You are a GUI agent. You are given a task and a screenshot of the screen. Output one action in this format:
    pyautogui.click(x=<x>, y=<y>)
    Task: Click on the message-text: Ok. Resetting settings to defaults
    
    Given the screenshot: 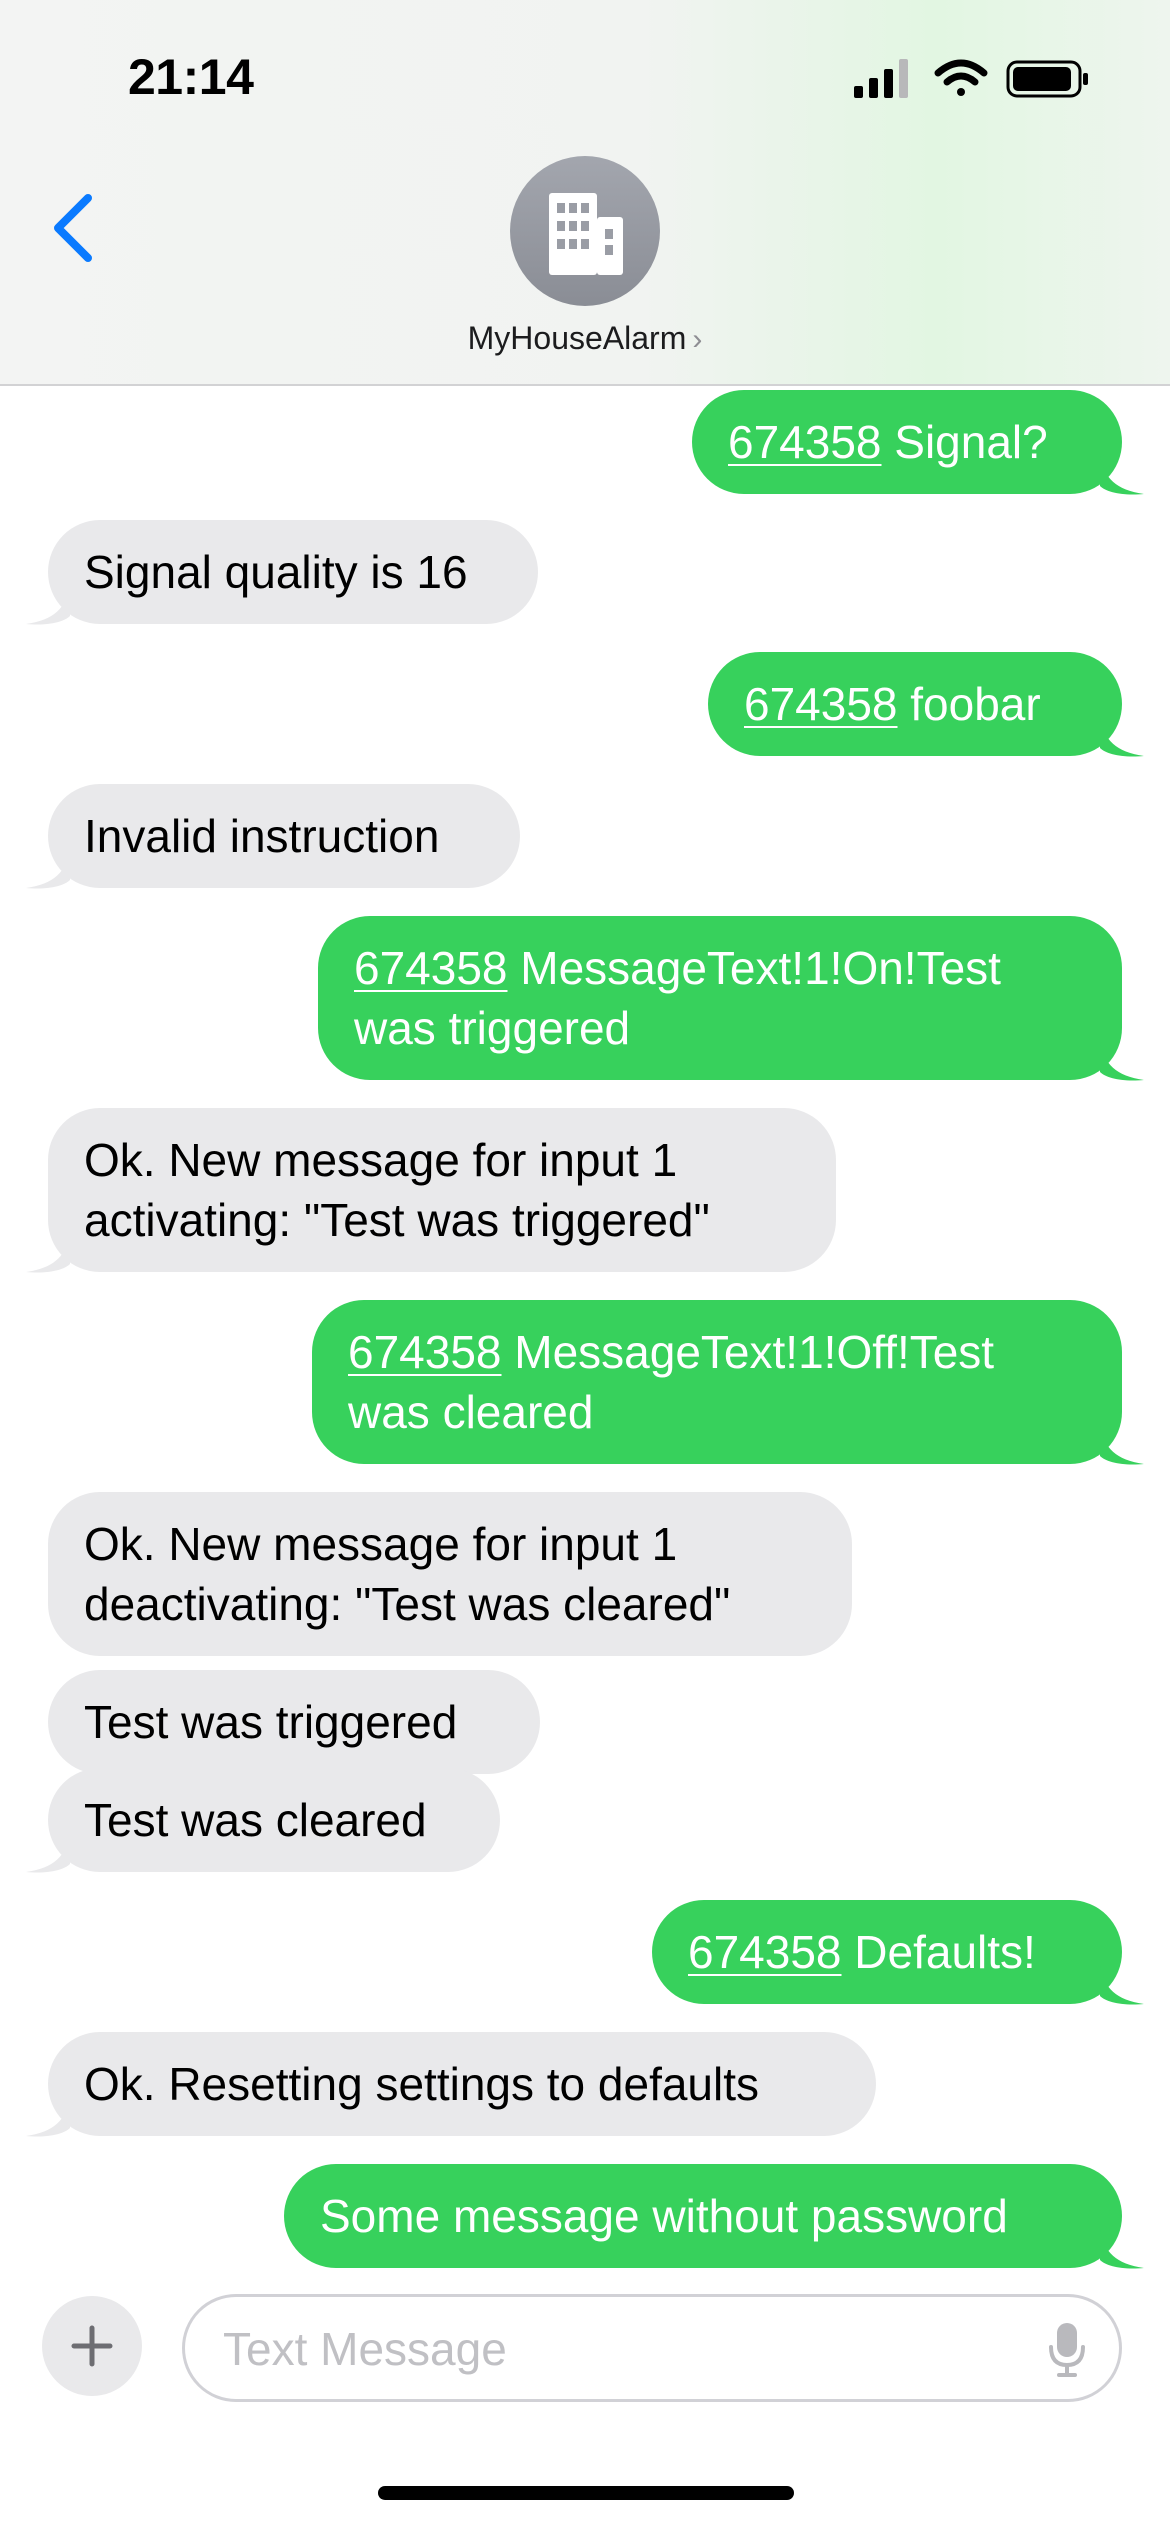 What is the action you would take?
    pyautogui.click(x=422, y=2084)
    